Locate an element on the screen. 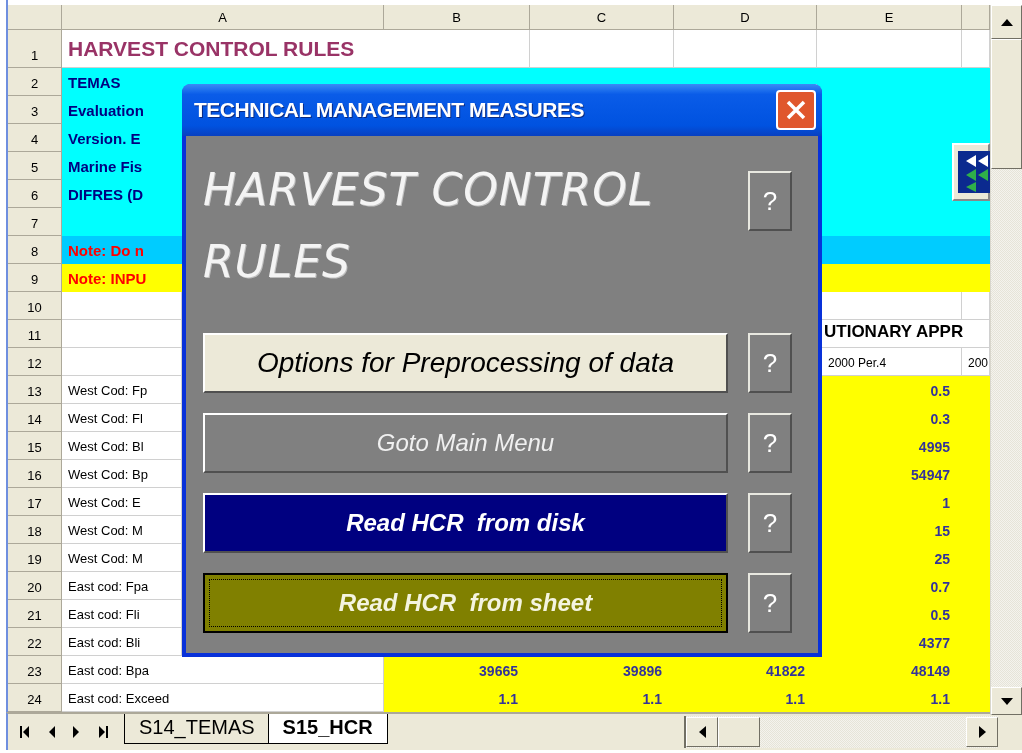 This screenshot has width=1022, height=753. row-header: 13 is located at coordinates (35, 390).